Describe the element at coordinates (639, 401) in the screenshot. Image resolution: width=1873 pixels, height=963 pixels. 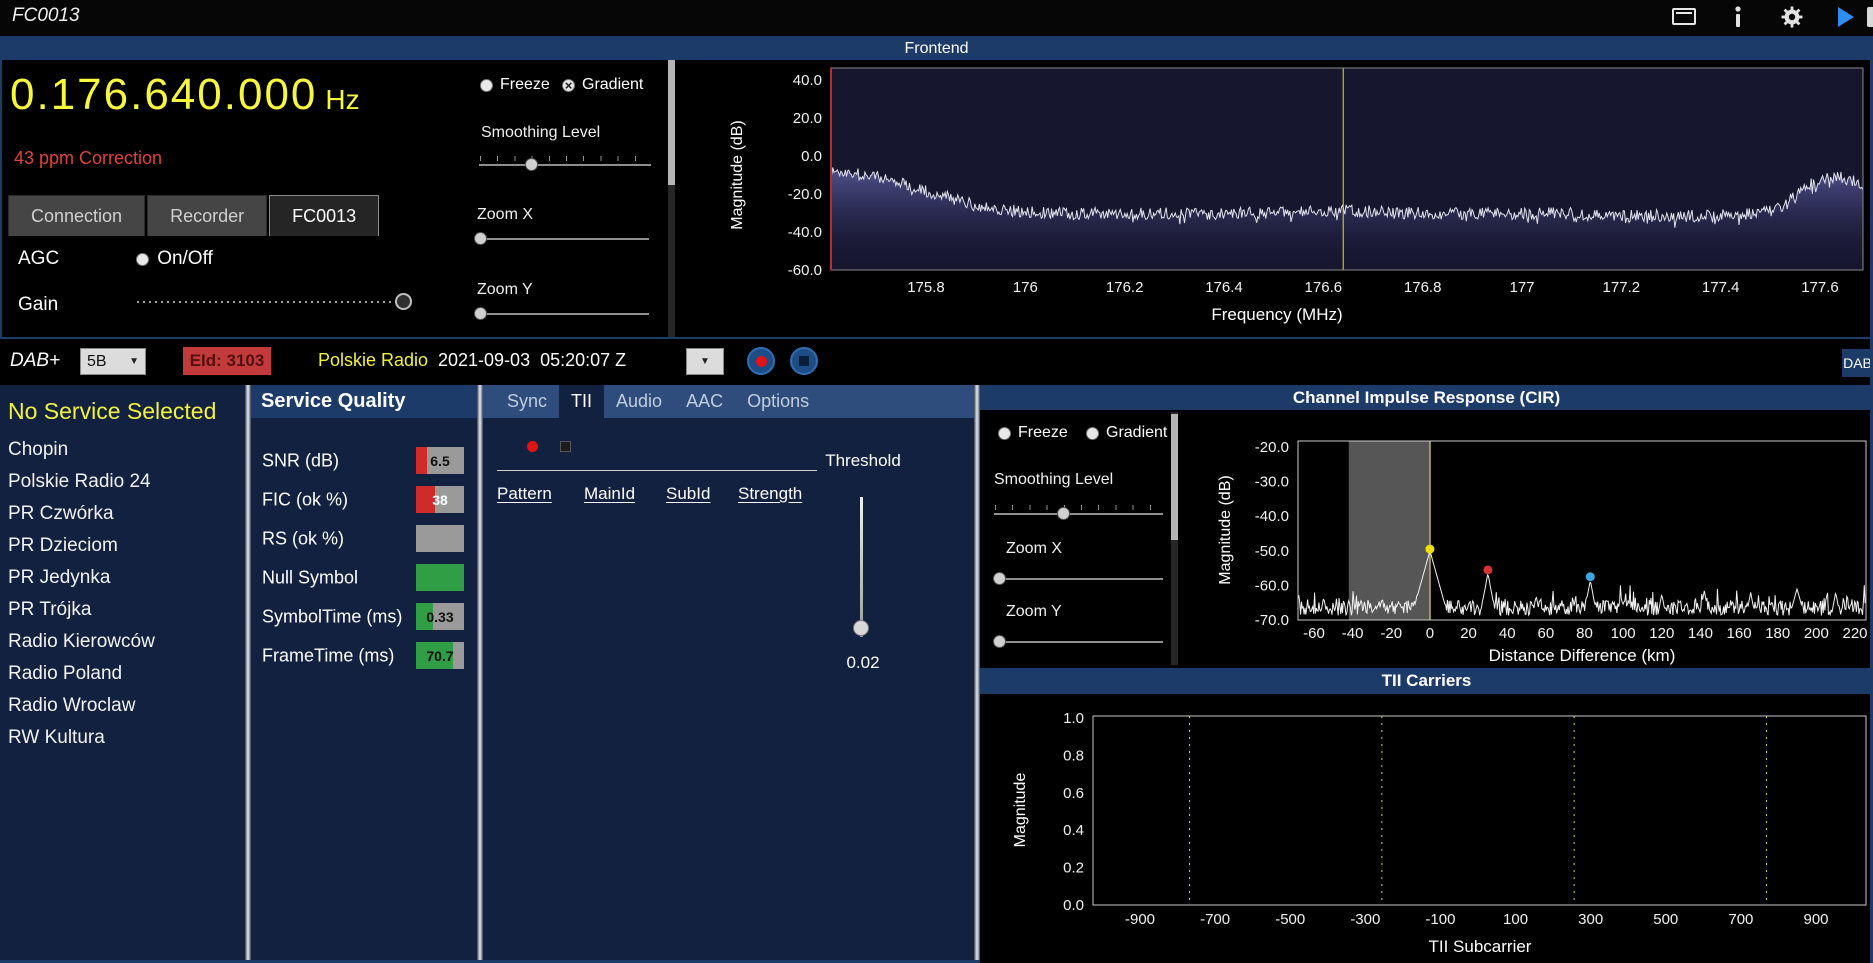
I see `tab-audio: Audio` at that location.